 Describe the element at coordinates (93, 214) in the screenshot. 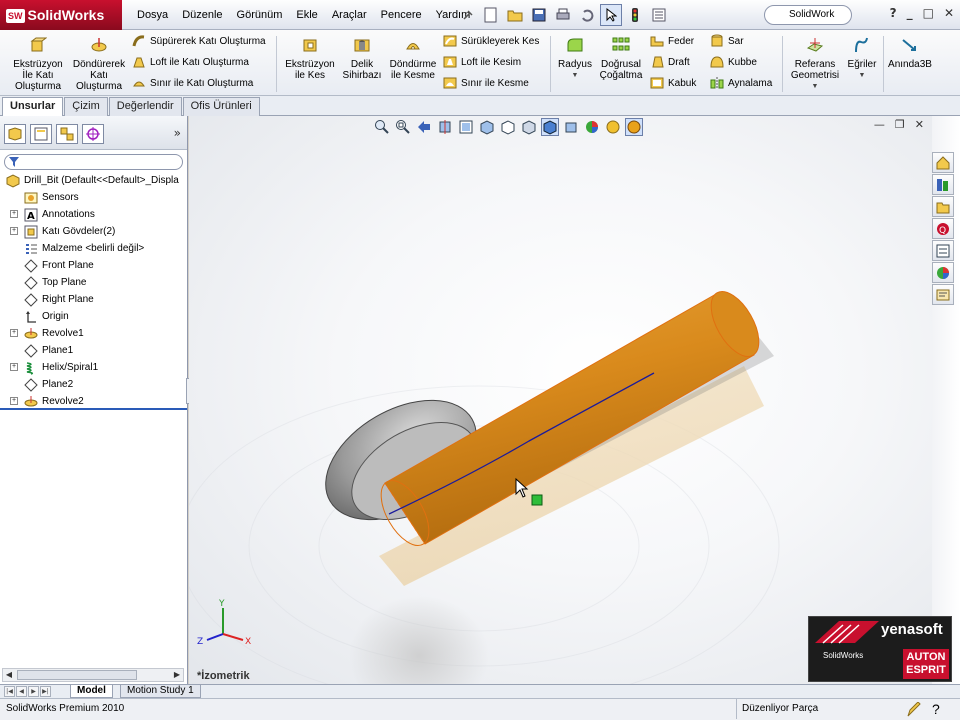

I see `tree-item-annotations: + A Annotations` at that location.